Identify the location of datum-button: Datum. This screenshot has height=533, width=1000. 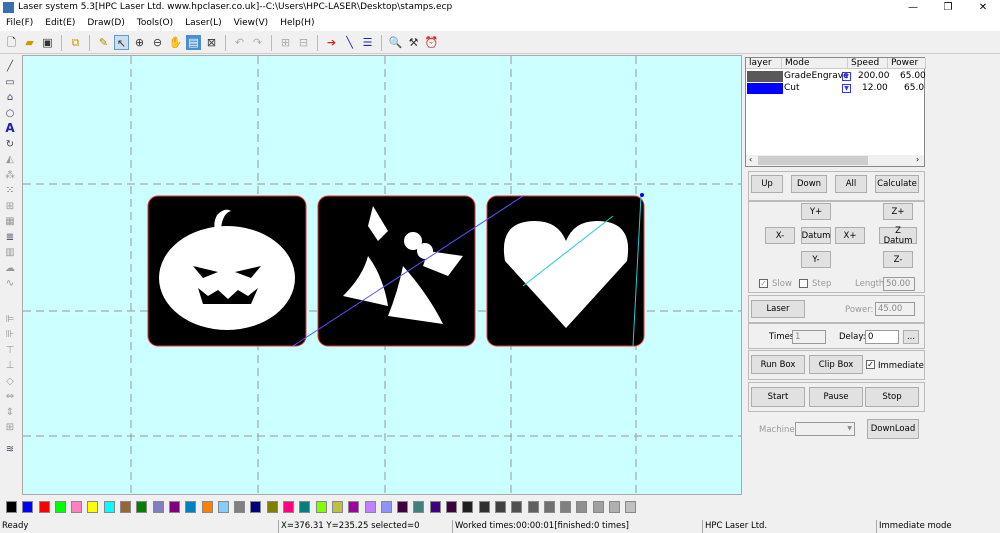
(816, 235).